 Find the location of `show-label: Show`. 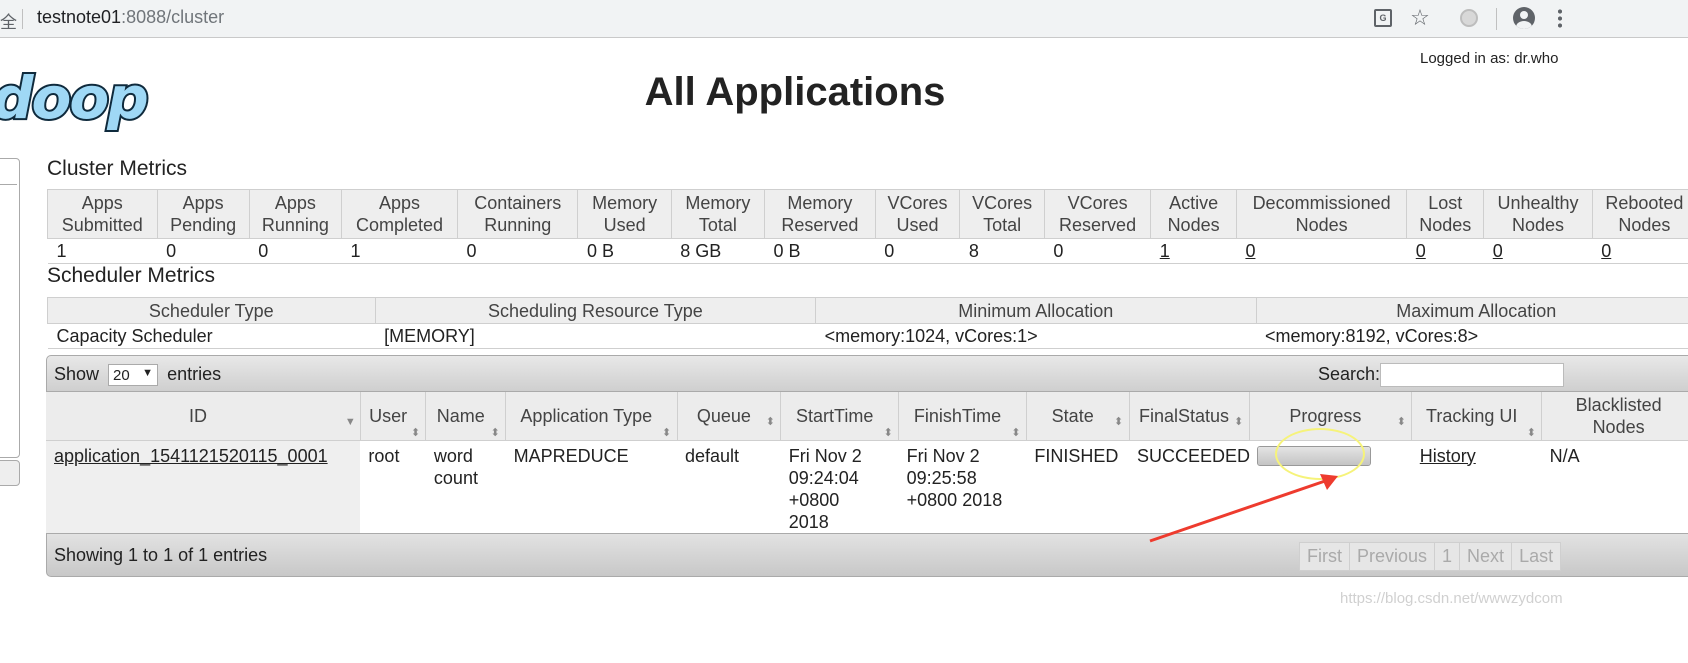

show-label: Show is located at coordinates (77, 374).